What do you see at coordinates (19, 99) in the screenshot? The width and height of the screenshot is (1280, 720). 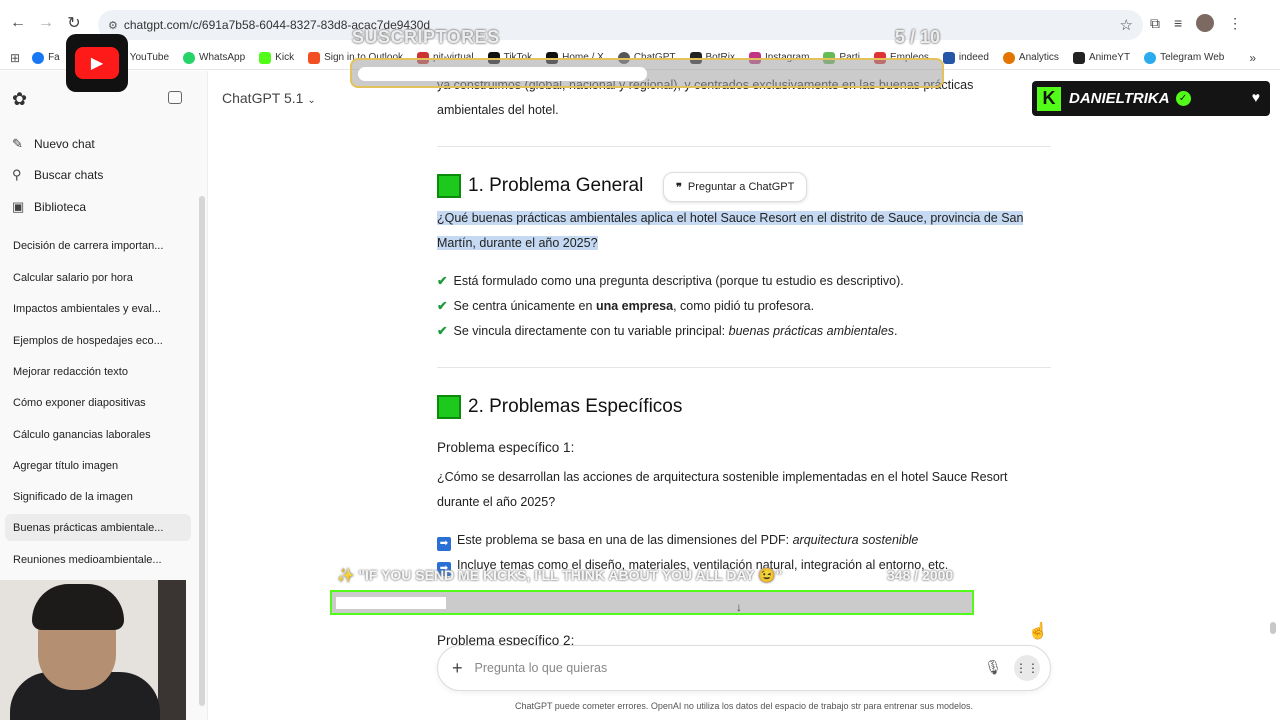 I see `openai-logo-icon: ✿` at bounding box center [19, 99].